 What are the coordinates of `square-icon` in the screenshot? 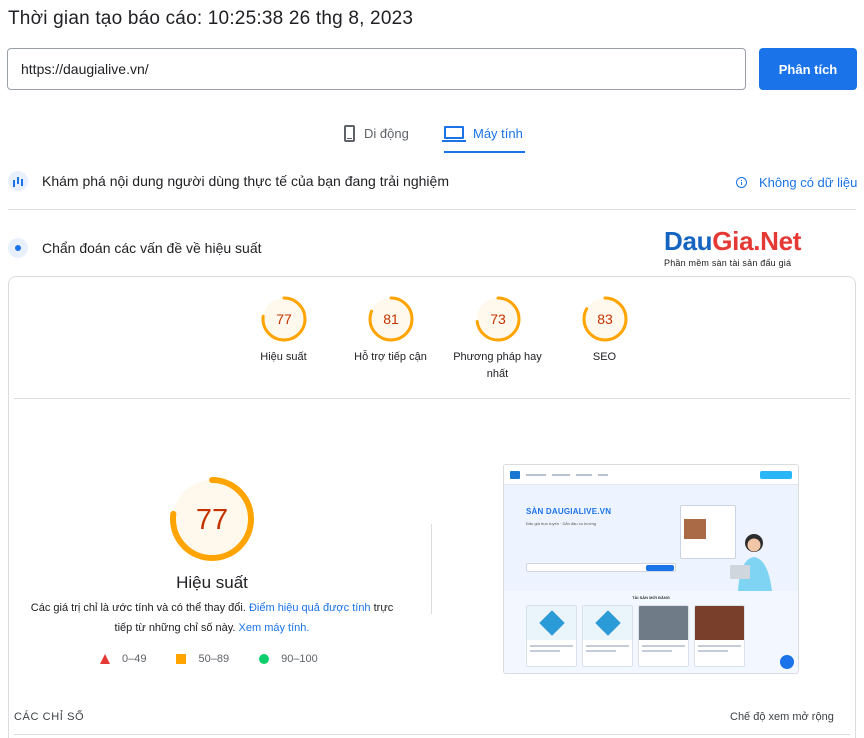 It's located at (181, 659).